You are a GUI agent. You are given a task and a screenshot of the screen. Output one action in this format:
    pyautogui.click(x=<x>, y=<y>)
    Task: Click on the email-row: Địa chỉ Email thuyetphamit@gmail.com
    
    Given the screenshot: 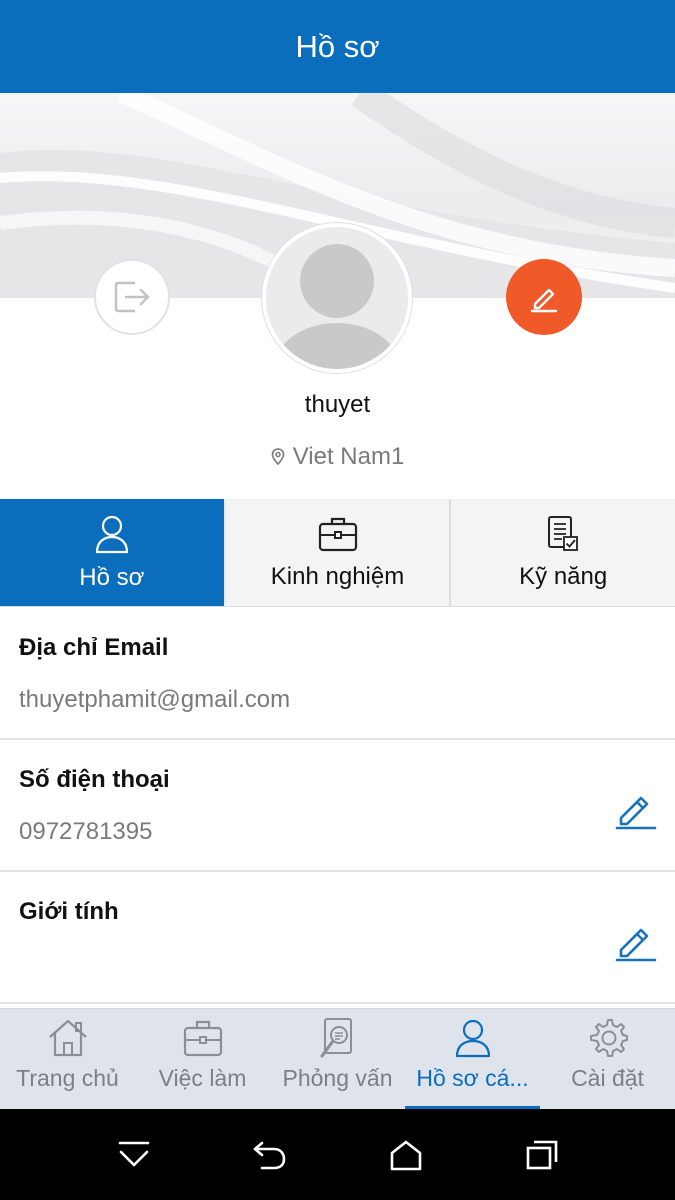 What is the action you would take?
    pyautogui.click(x=337, y=674)
    